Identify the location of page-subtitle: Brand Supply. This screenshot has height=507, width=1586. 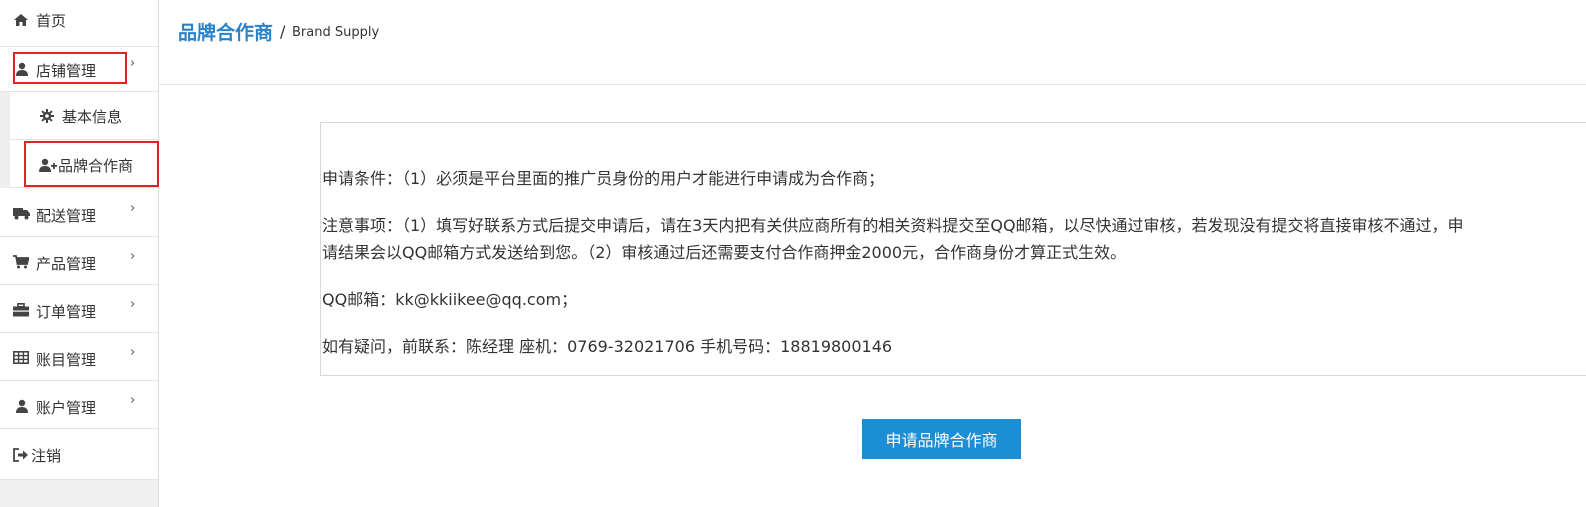
(336, 32).